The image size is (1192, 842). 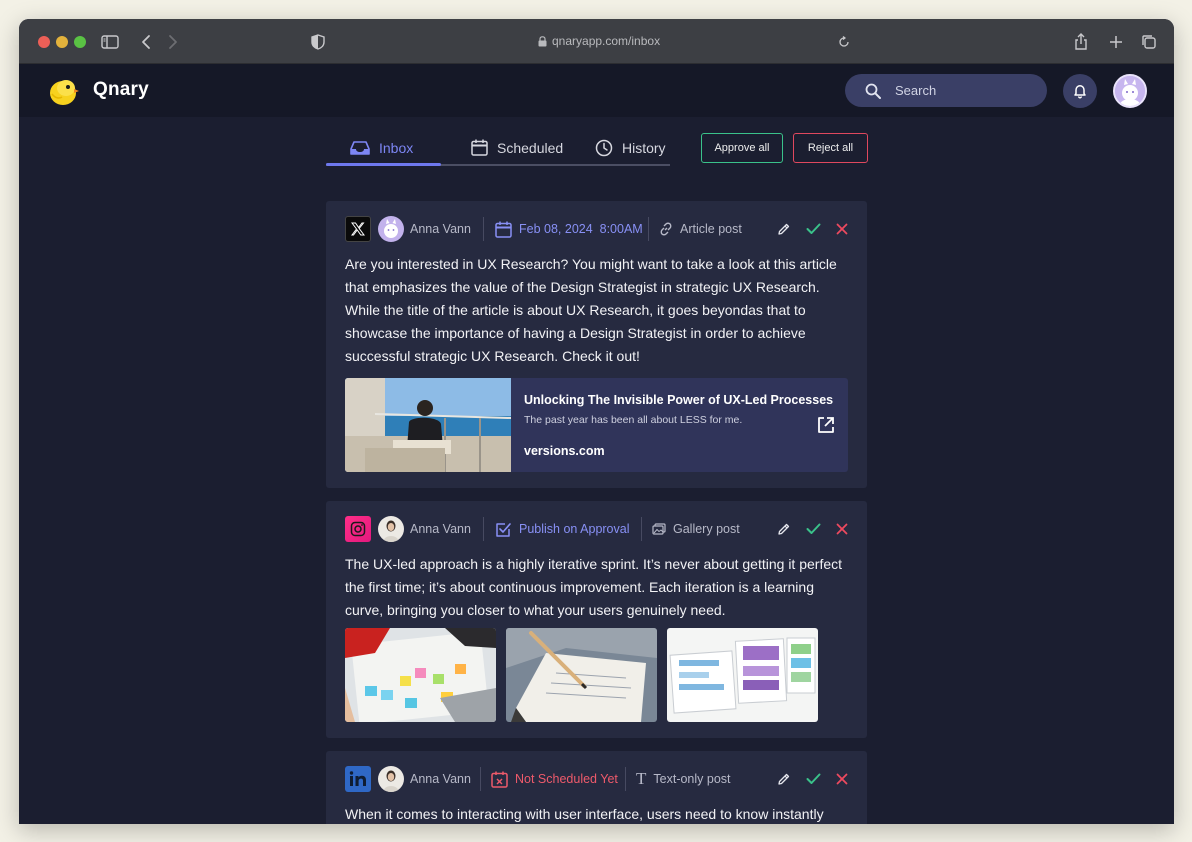 What do you see at coordinates (499, 779) in the screenshot?
I see `calendar-x-icon` at bounding box center [499, 779].